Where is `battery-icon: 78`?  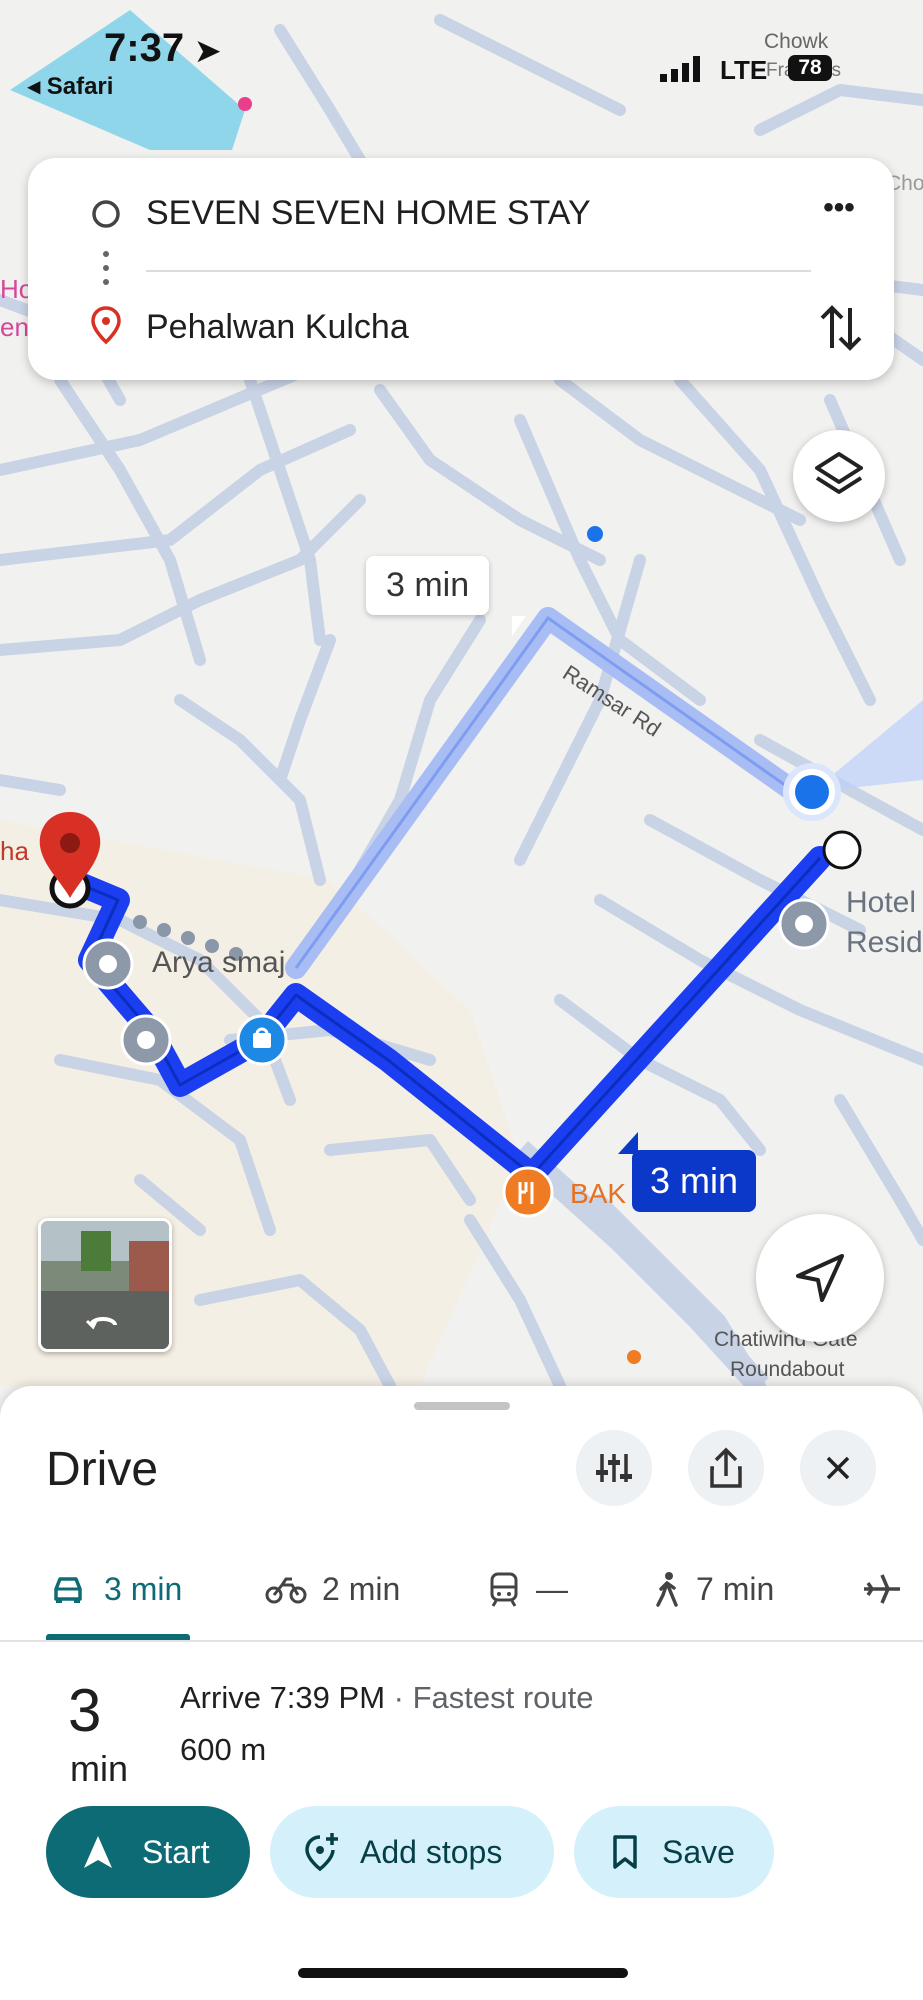 battery-icon: 78 is located at coordinates (810, 68).